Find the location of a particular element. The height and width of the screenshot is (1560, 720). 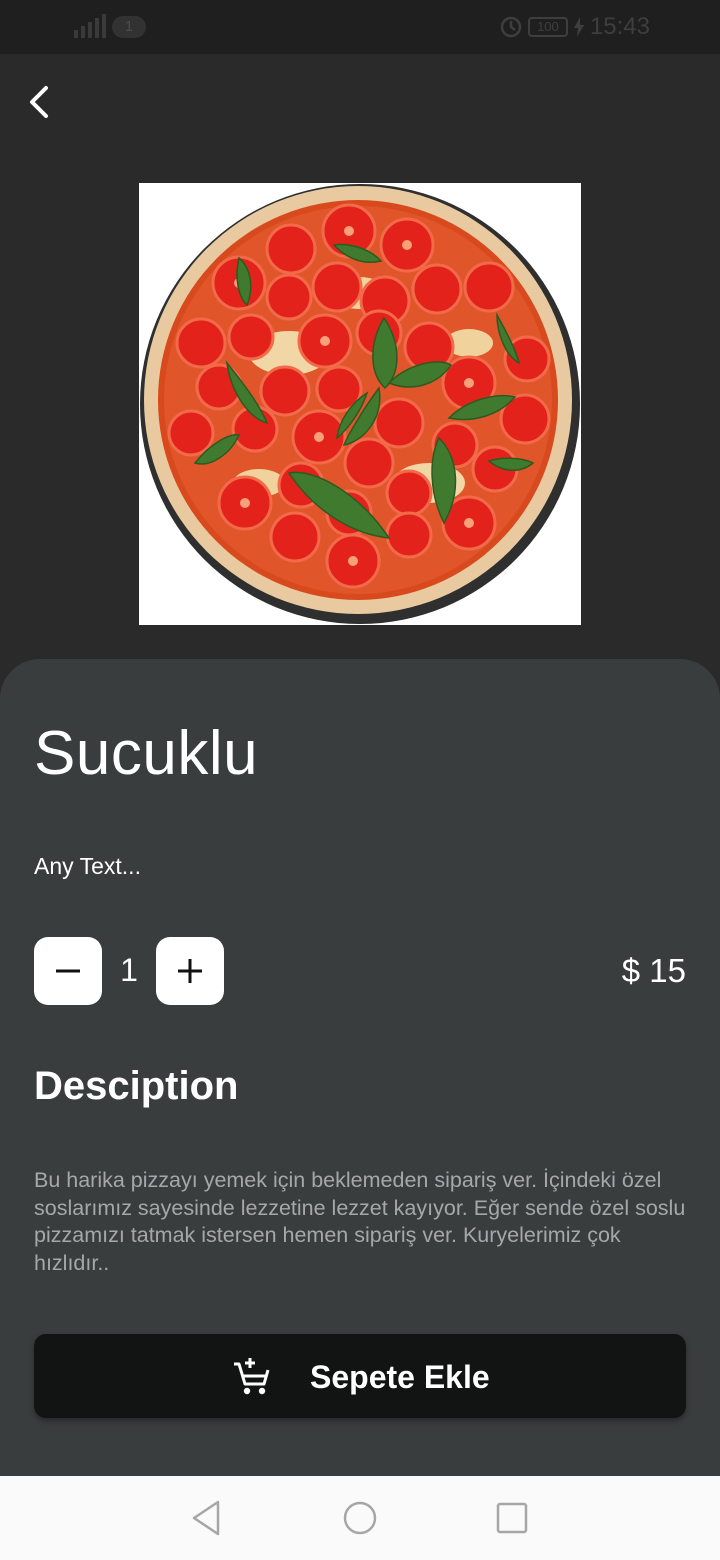

product-title: Sucuklu is located at coordinates (146, 753).